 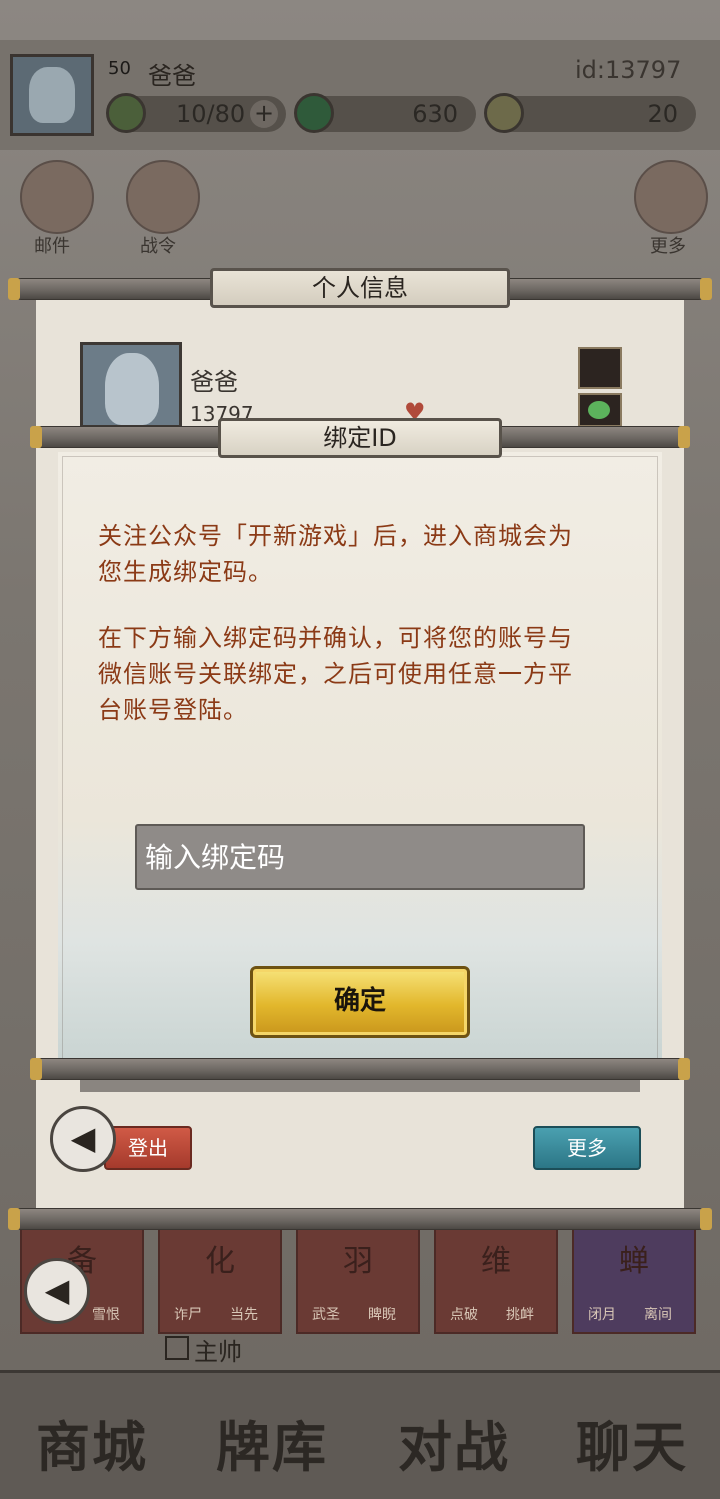 What do you see at coordinates (358, 1261) in the screenshot?
I see `card-title: 羽` at bounding box center [358, 1261].